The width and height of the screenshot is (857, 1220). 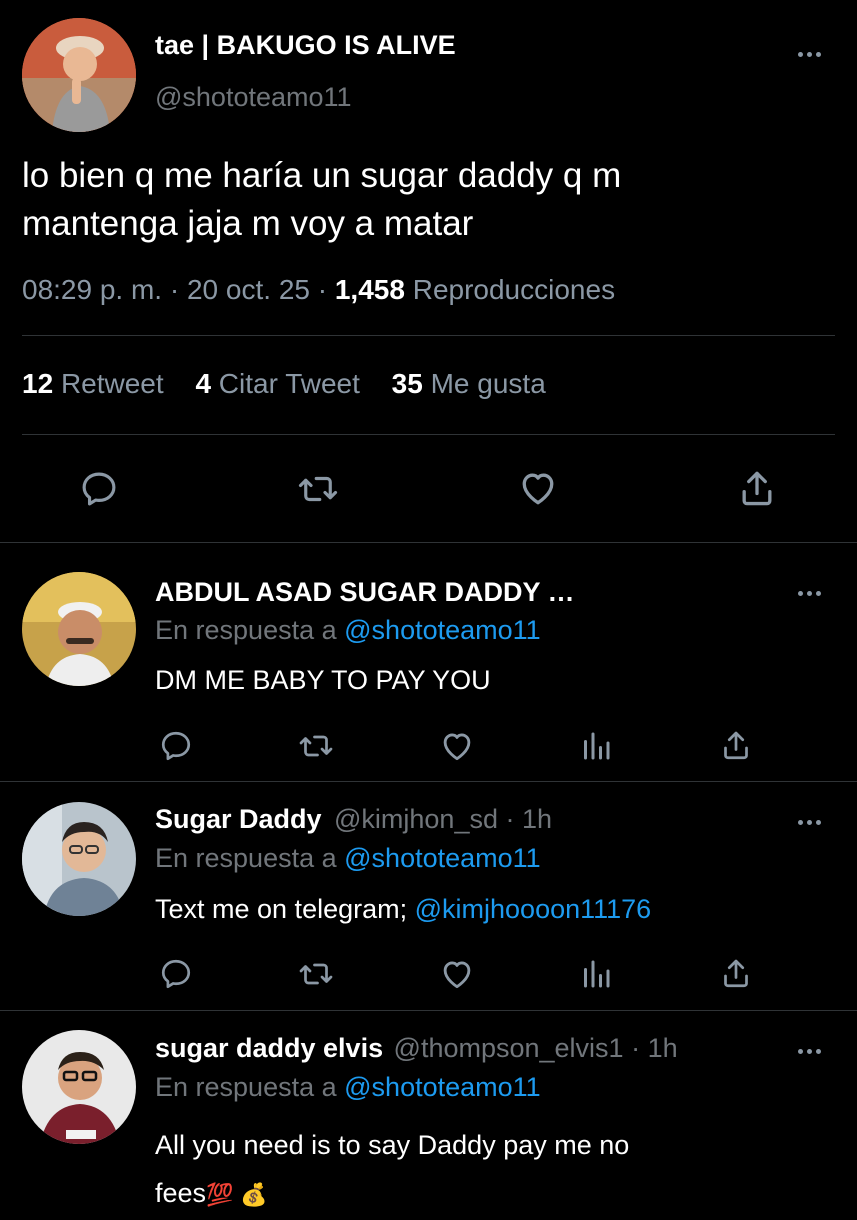 What do you see at coordinates (203, 383) in the screenshot?
I see `quotes-count: 4` at bounding box center [203, 383].